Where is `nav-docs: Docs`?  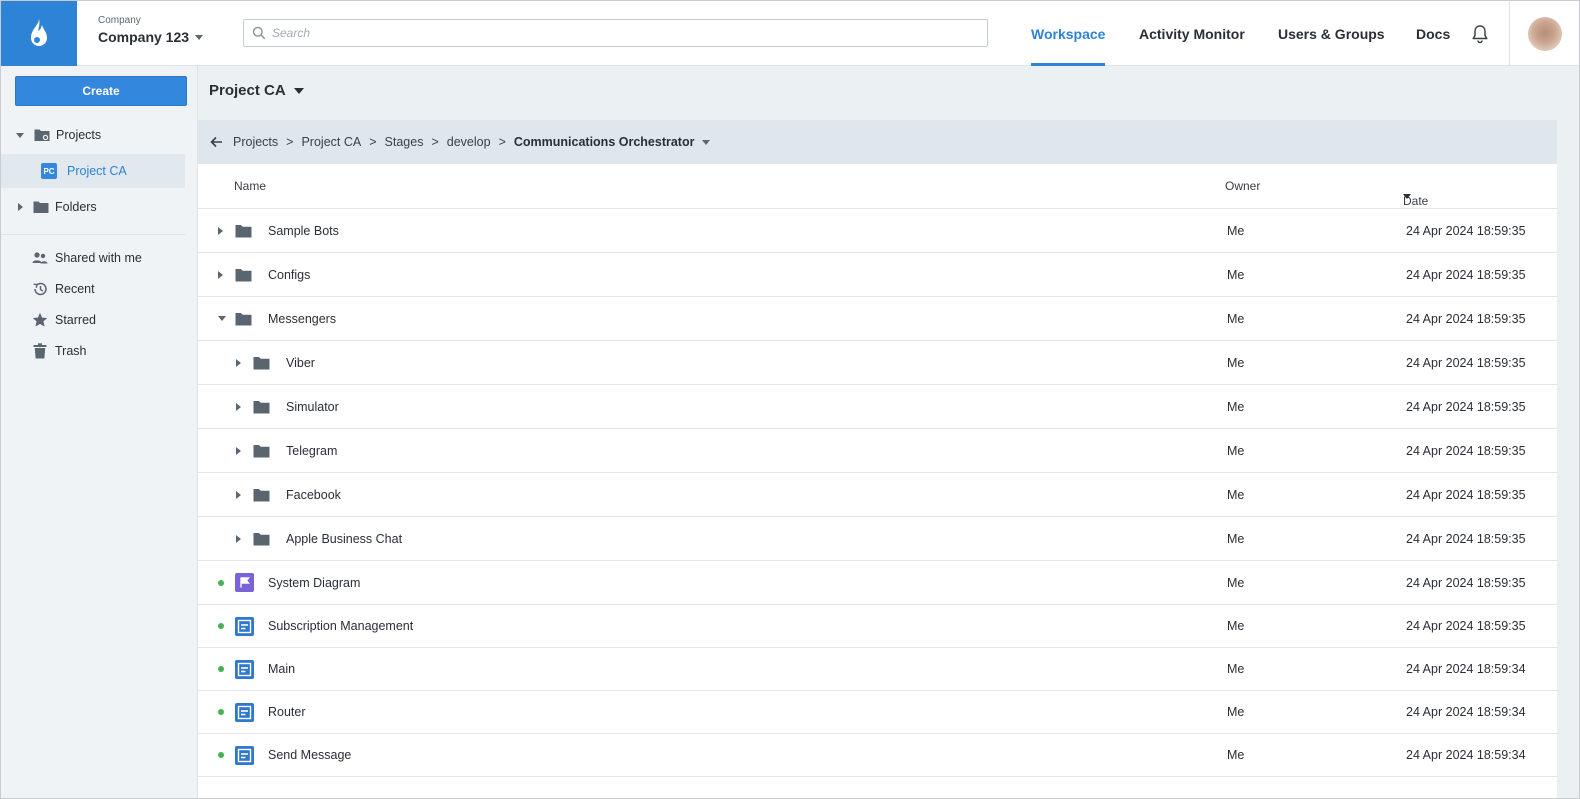 nav-docs: Docs is located at coordinates (1433, 33).